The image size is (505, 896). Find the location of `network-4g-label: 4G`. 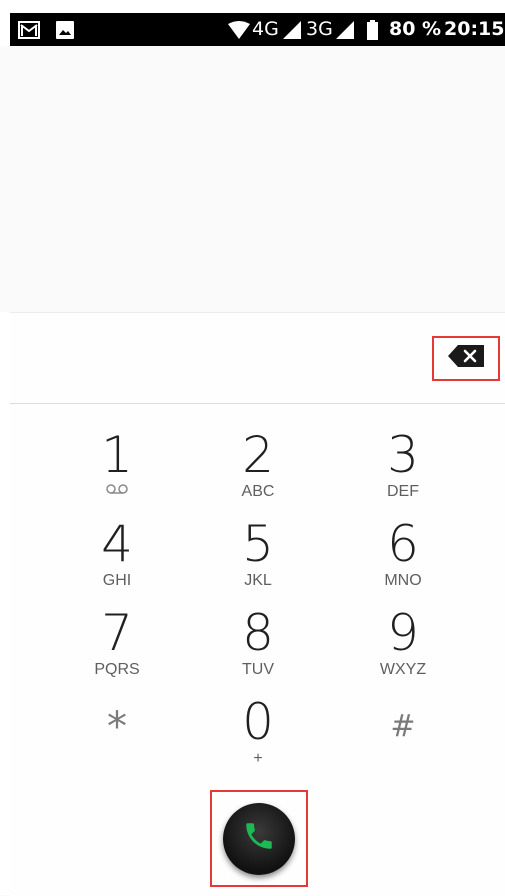

network-4g-label: 4G is located at coordinates (265, 29).